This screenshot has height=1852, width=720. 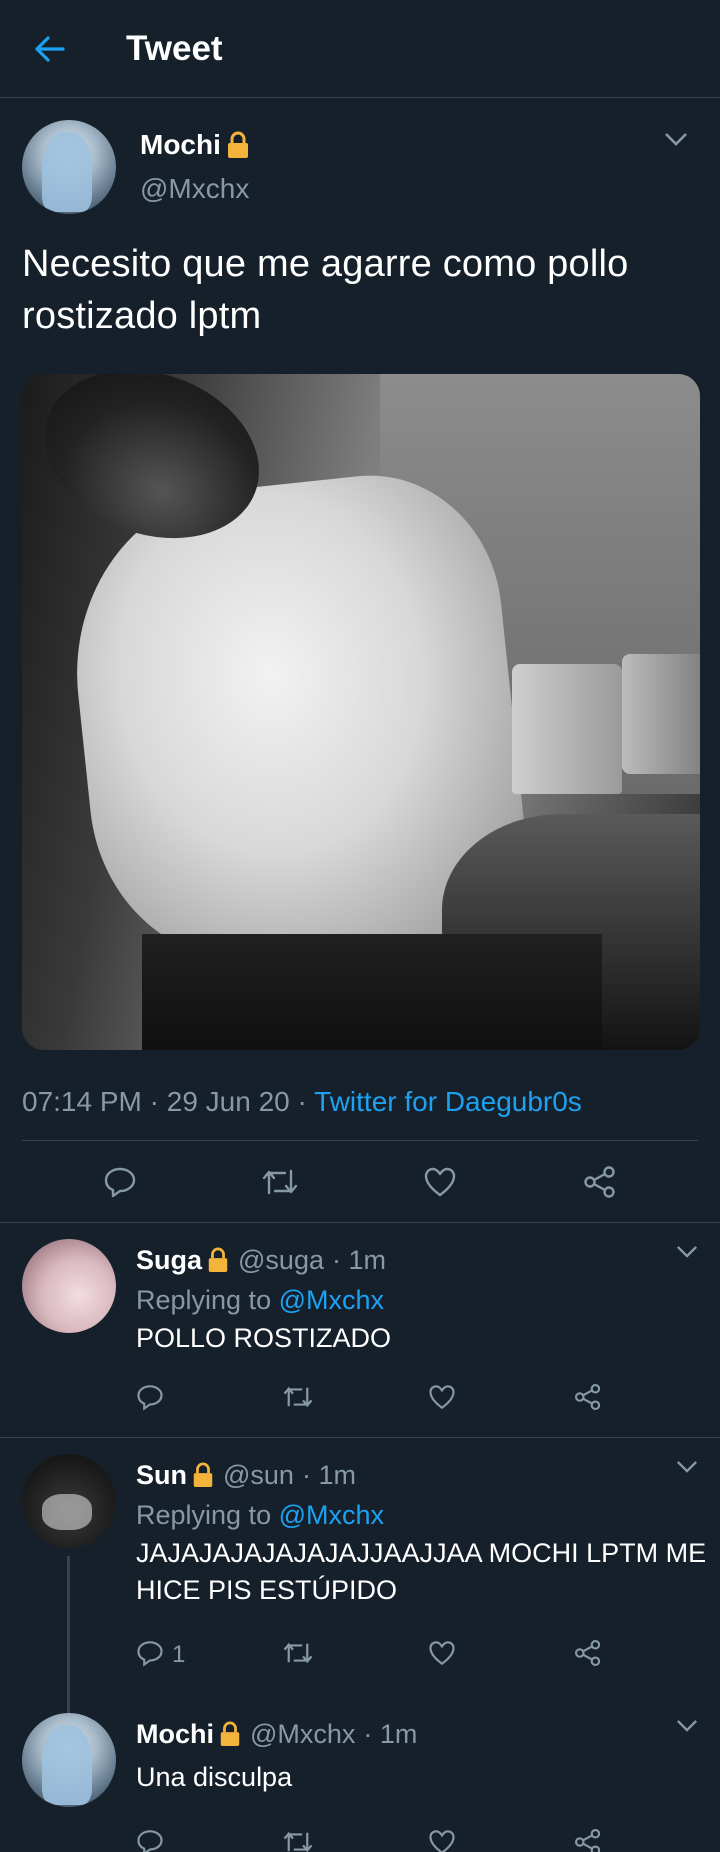 I want to click on tweet-time: 07:14 PM, so click(x=82, y=1101).